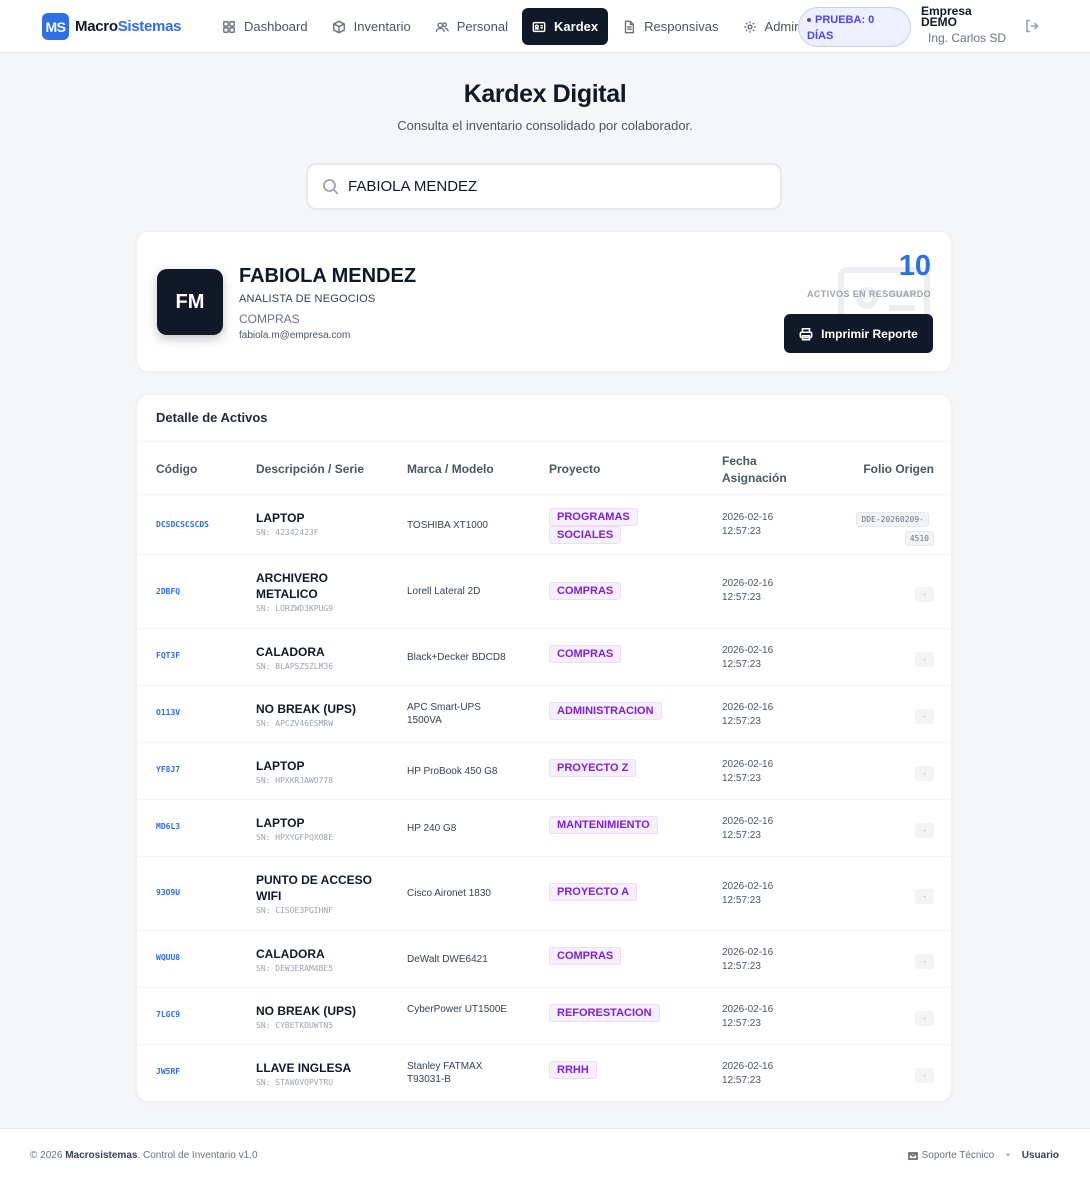 The width and height of the screenshot is (1090, 1182). Describe the element at coordinates (111, 26) in the screenshot. I see `brand-logo: MS MacroSistemas` at that location.